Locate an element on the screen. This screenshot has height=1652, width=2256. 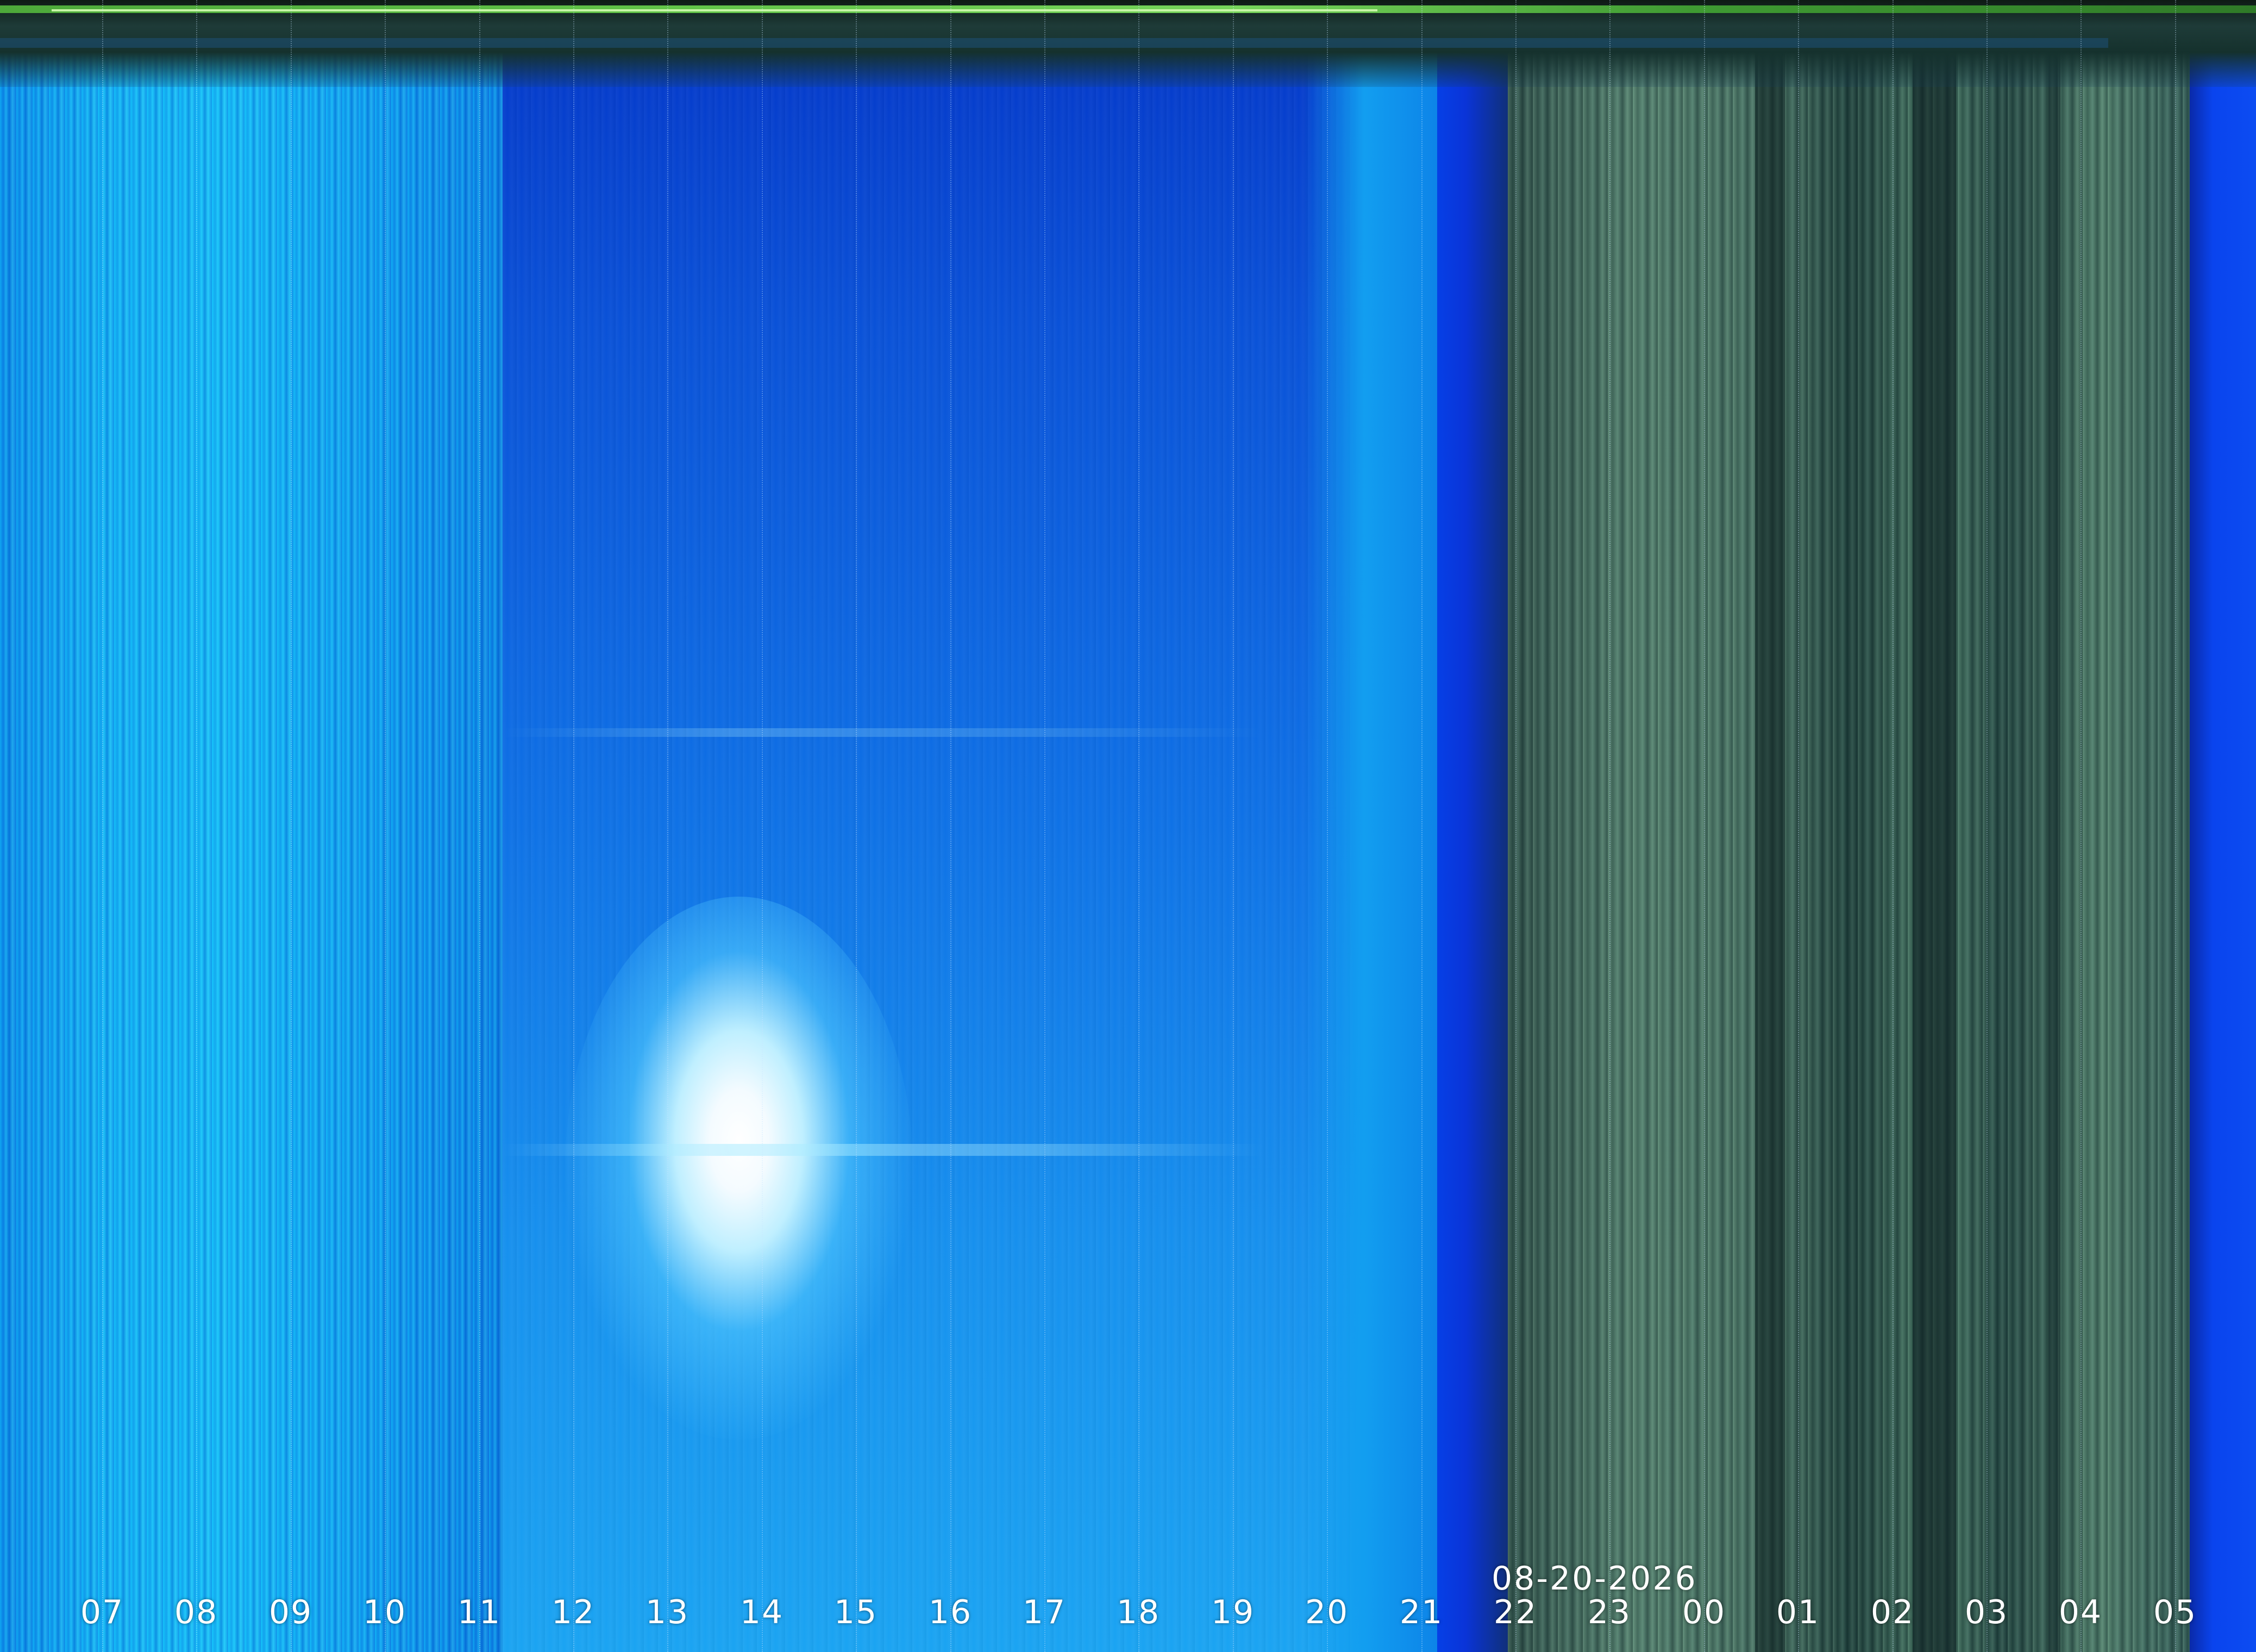
hour-label: 23 is located at coordinates (1609, 1612).